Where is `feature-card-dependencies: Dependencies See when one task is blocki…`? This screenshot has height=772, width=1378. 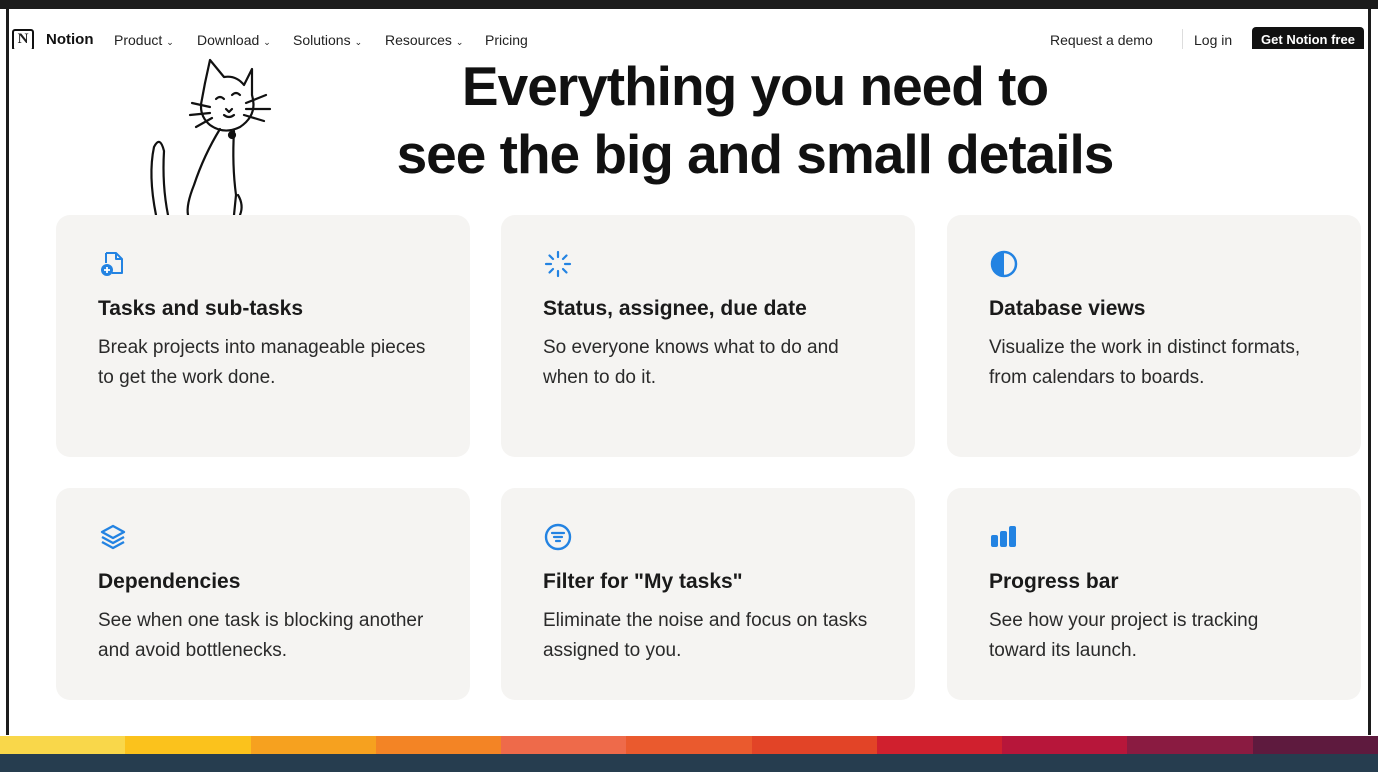 feature-card-dependencies: Dependencies See when one task is blocki… is located at coordinates (263, 594).